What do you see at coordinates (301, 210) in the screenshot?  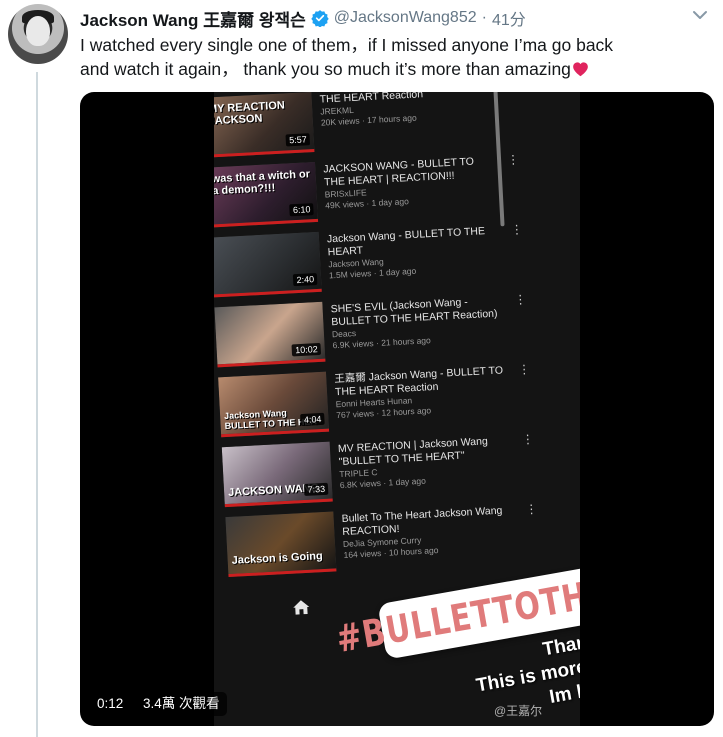 I see `thumbnail-duration: 6:10` at bounding box center [301, 210].